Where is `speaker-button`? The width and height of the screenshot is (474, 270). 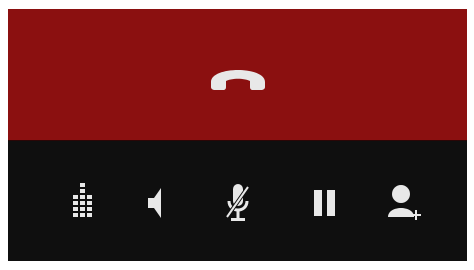
speaker-button is located at coordinates (156, 203).